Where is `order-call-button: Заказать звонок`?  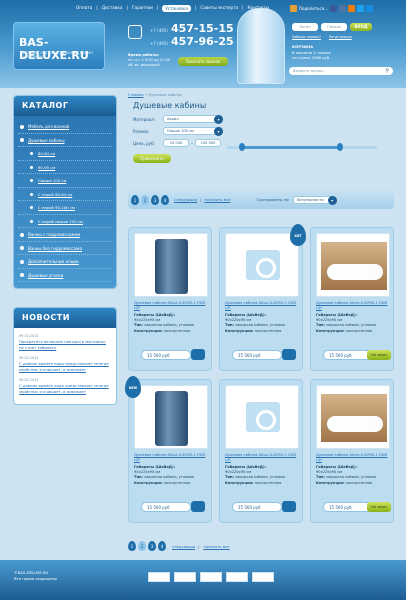
order-call-button: Заказать звонок is located at coordinates (203, 61).